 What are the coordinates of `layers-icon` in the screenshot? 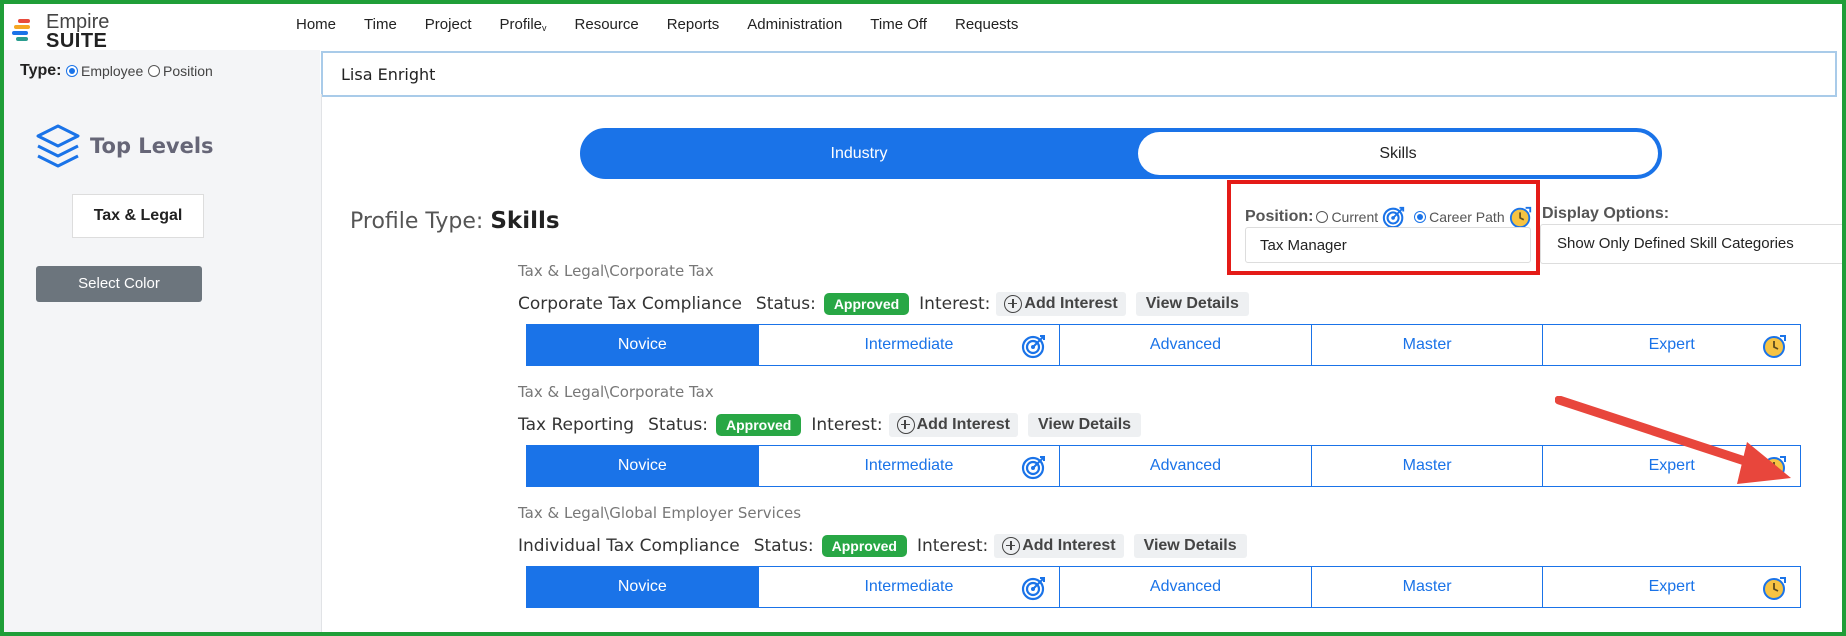 It's located at (58, 146).